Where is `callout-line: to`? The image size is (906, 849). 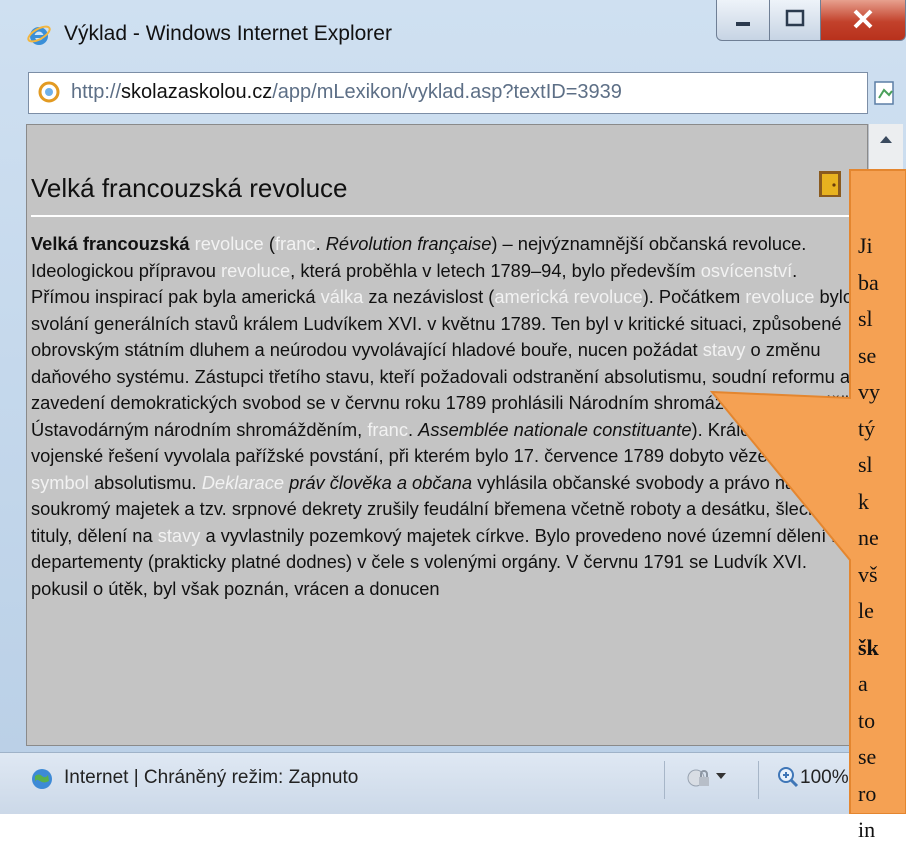
callout-line: to is located at coordinates (867, 720).